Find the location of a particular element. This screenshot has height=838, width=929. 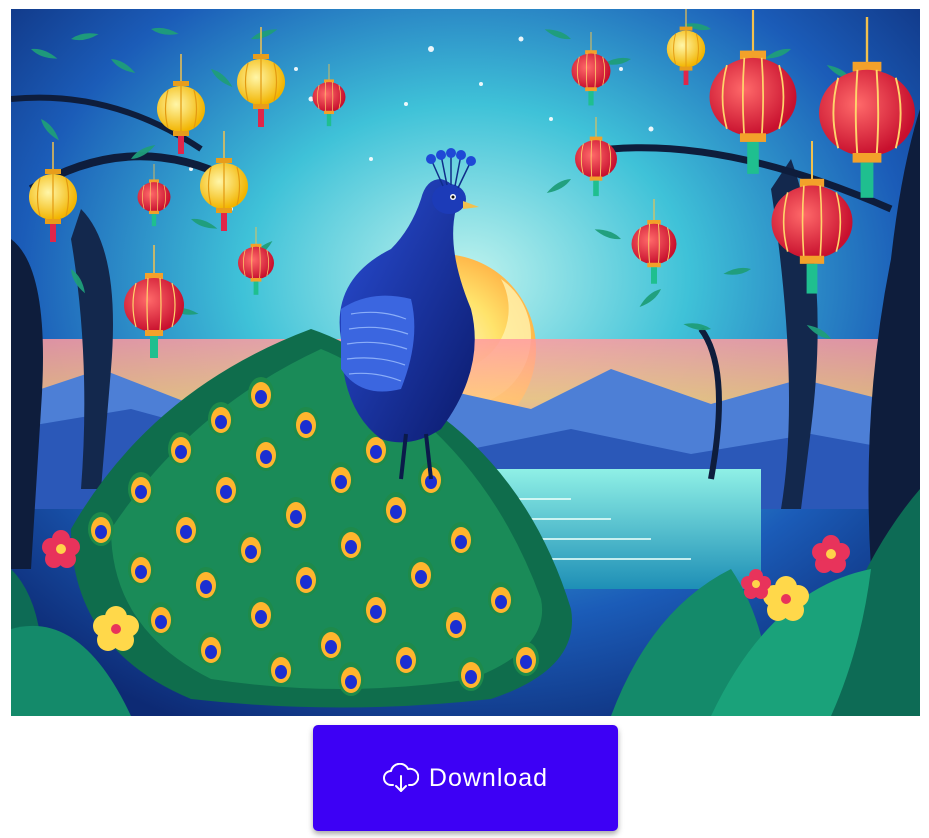

download-button: Download is located at coordinates (465, 778).